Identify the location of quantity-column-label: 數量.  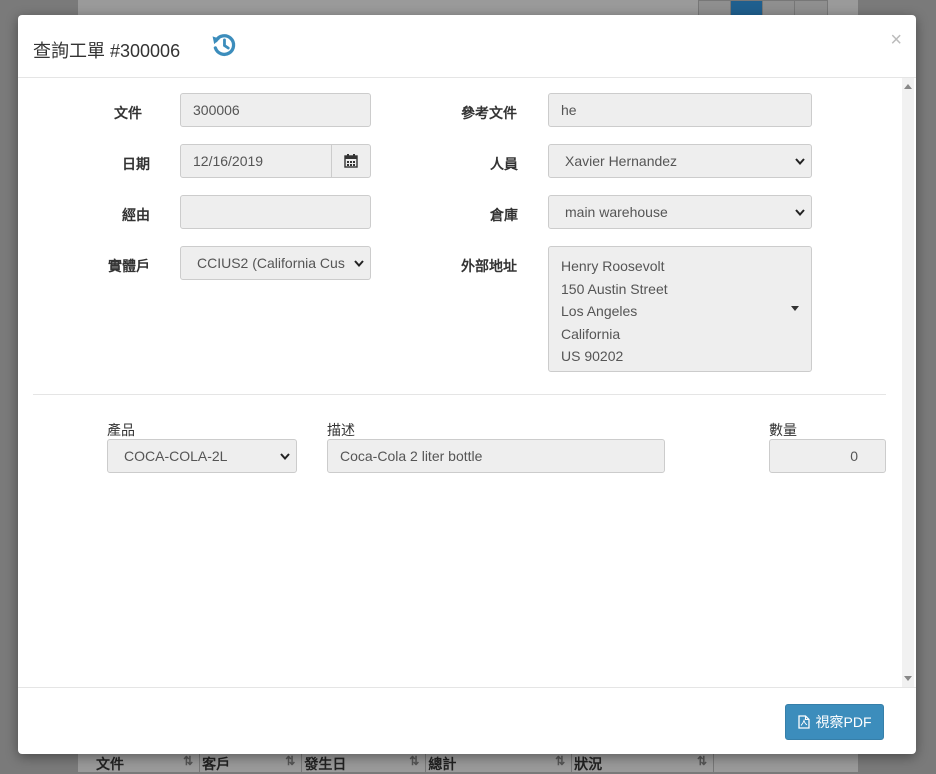
(783, 430).